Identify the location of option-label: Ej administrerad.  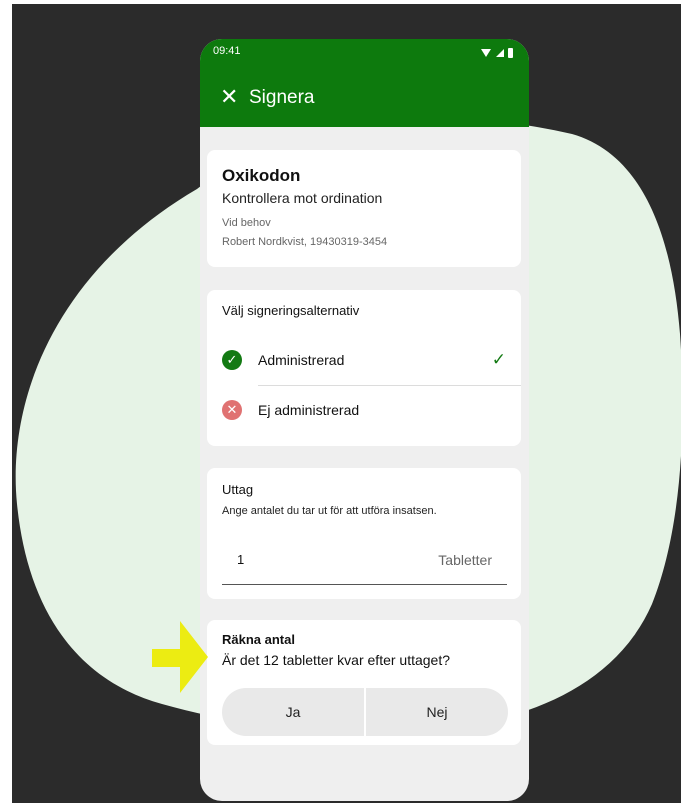
(309, 410).